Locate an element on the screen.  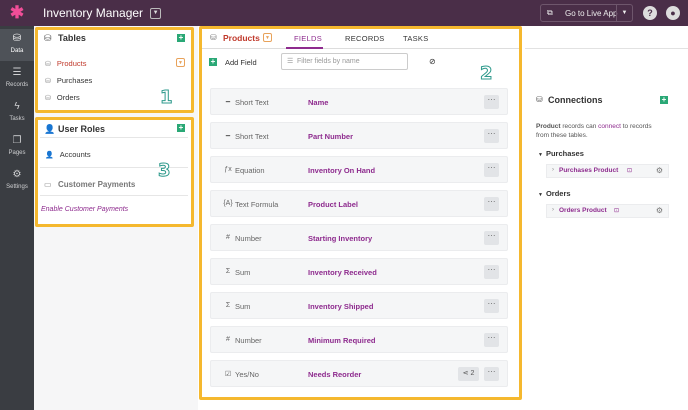
records-icon: ☰ is located at coordinates (17, 72).